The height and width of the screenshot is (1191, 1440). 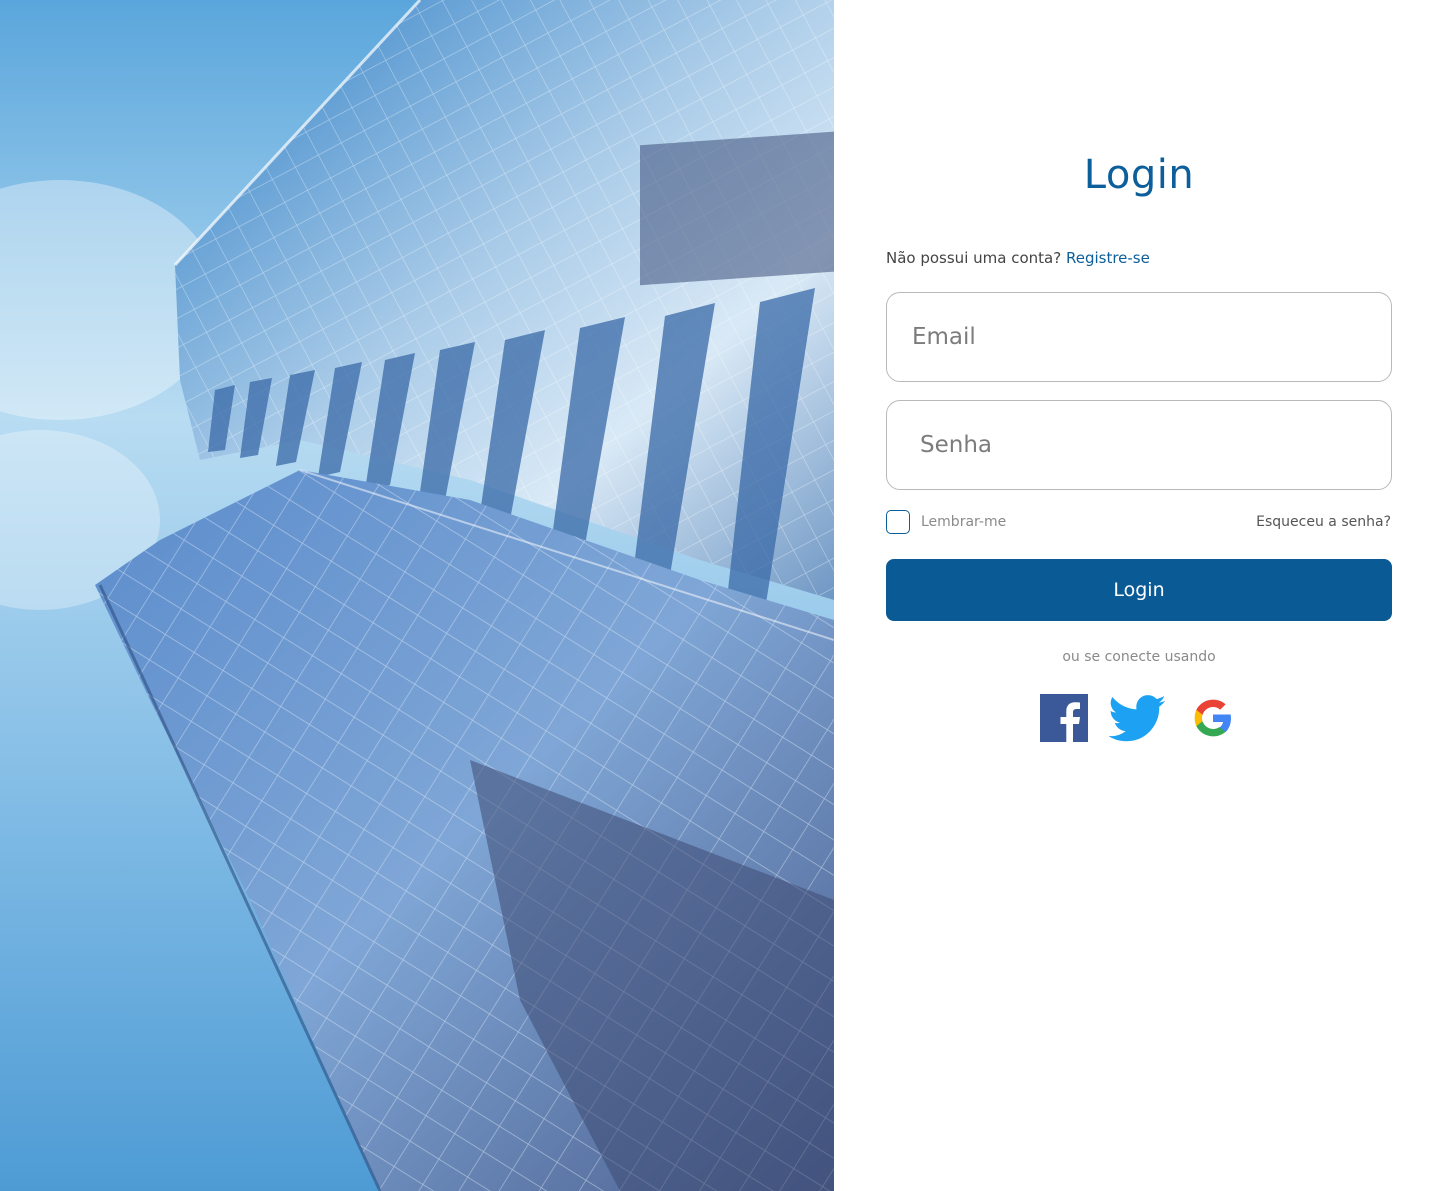 I want to click on google-icon, so click(x=1213, y=720).